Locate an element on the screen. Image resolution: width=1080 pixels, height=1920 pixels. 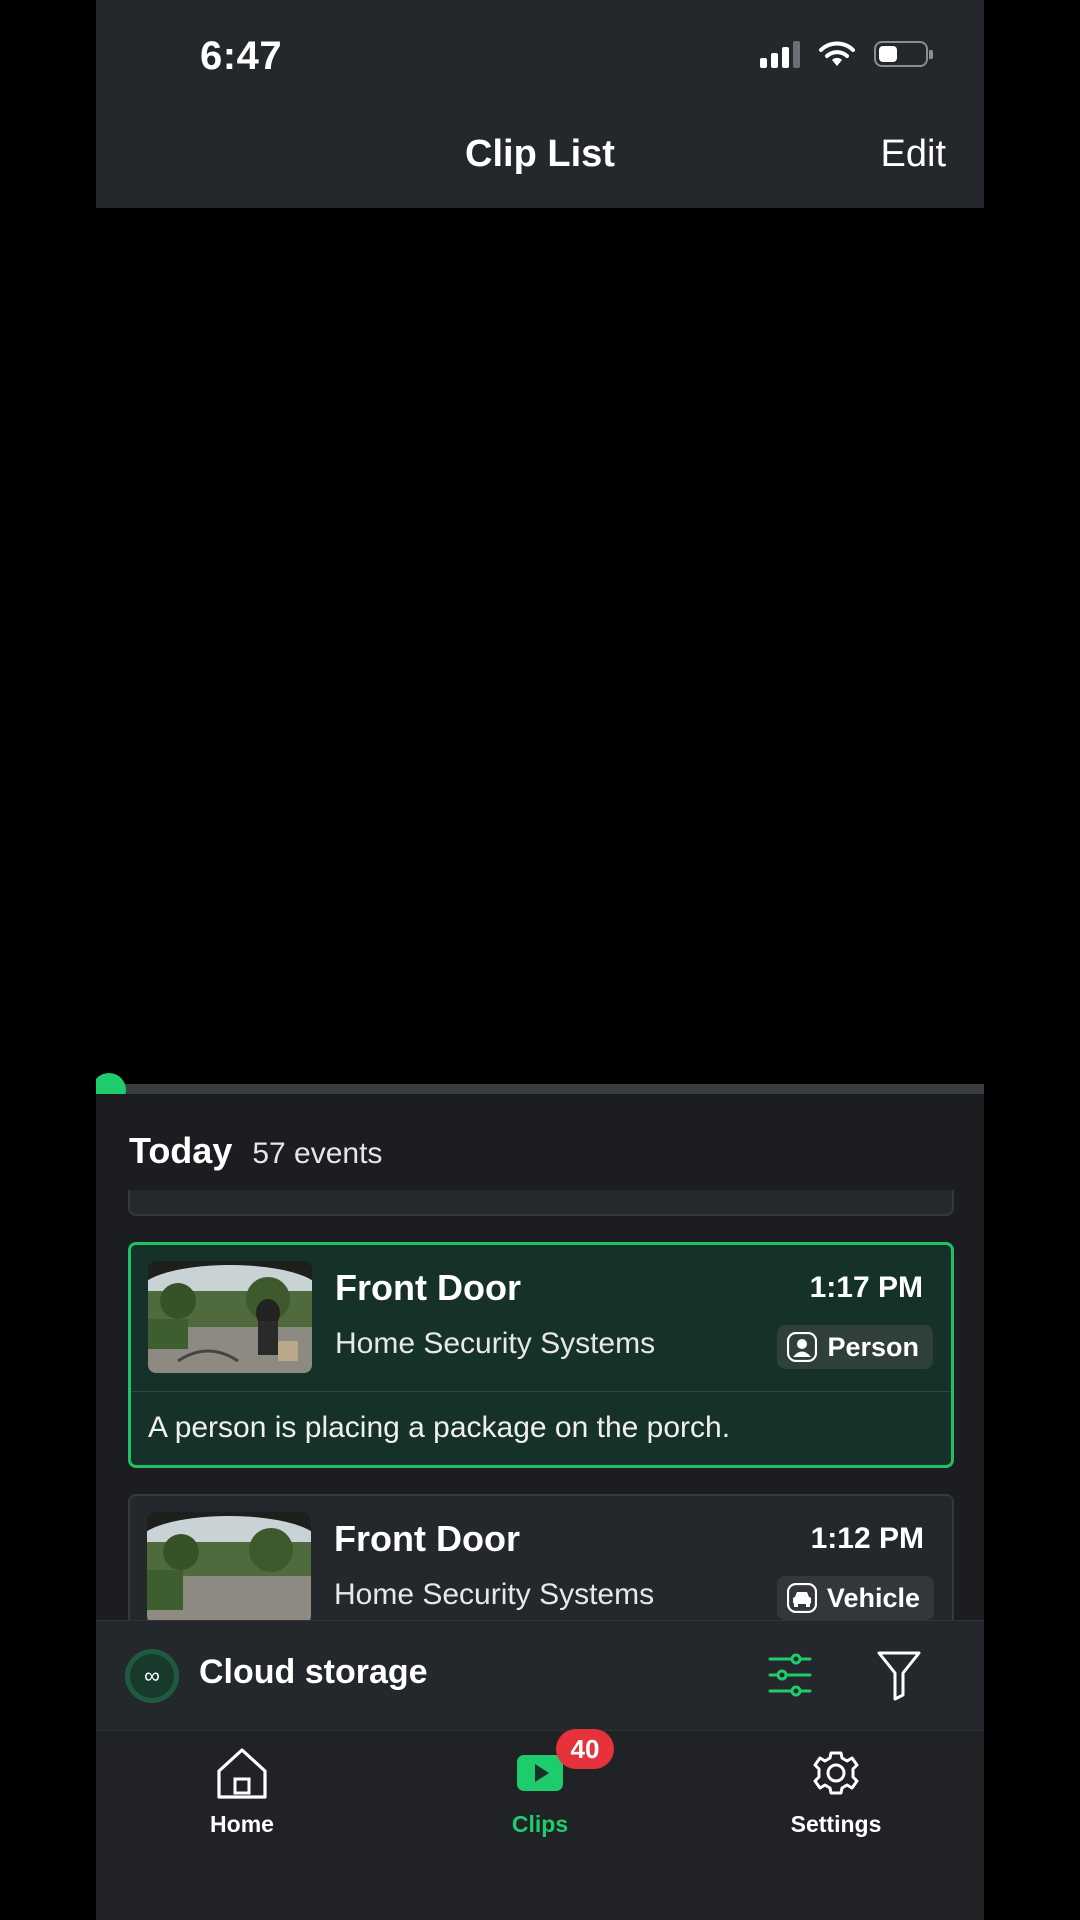
status-time: 6:47 is located at coordinates (241, 56).